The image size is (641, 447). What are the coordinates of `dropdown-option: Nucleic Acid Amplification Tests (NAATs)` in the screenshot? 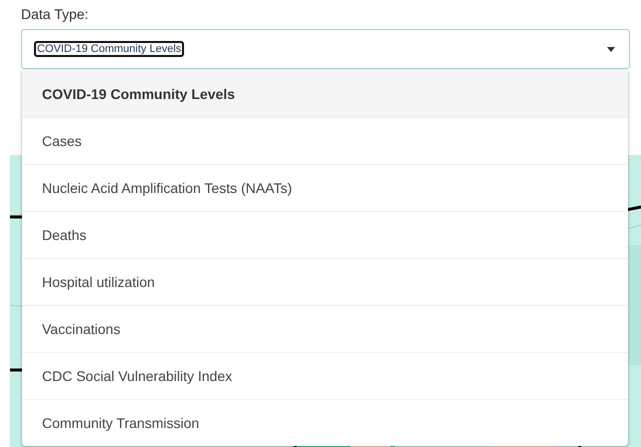 It's located at (325, 187).